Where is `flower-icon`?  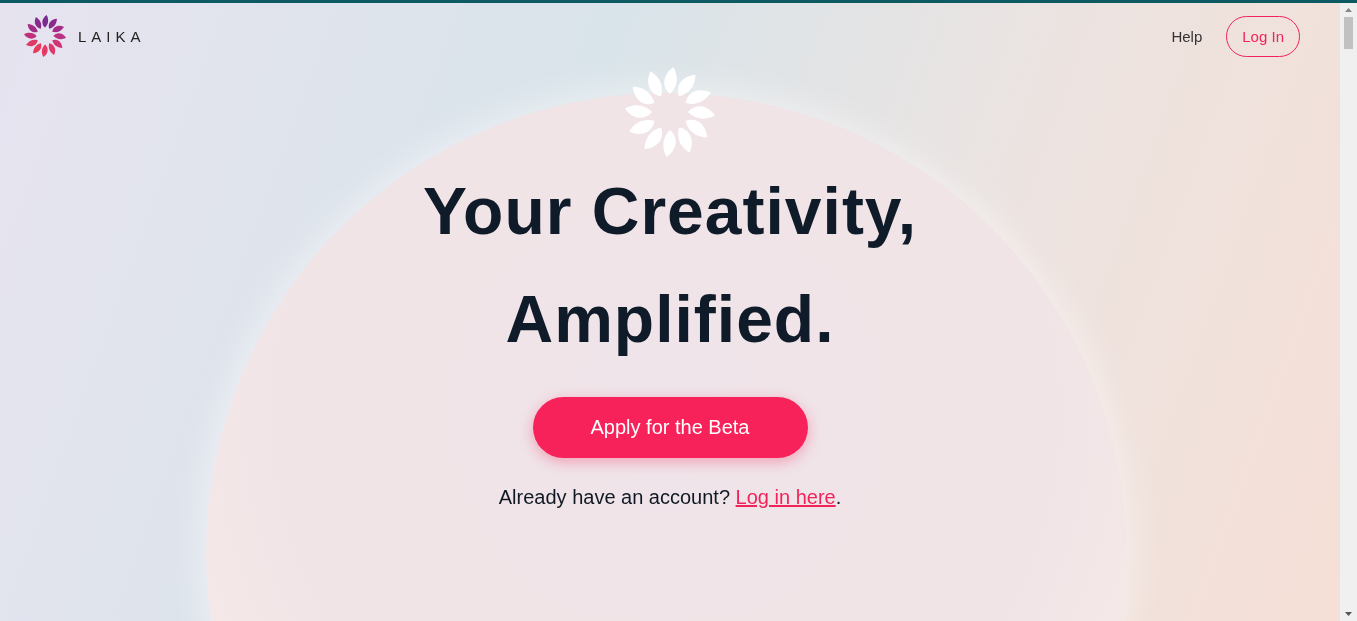 flower-icon is located at coordinates (670, 112).